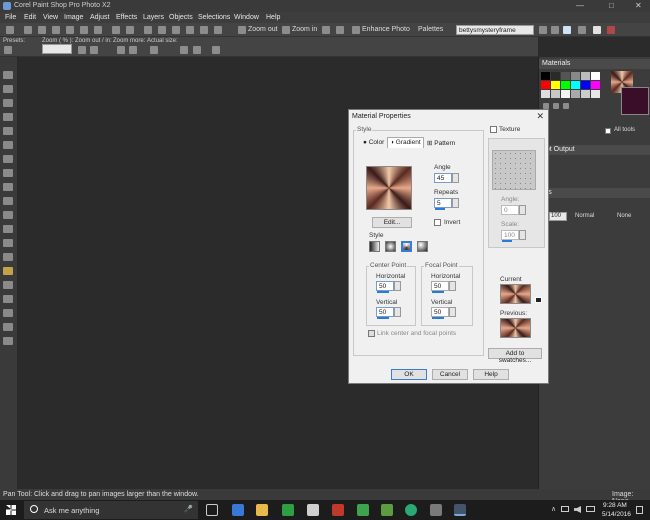 The width and height of the screenshot is (650, 520). What do you see at coordinates (148, 30) in the screenshot?
I see `select-icon` at bounding box center [148, 30].